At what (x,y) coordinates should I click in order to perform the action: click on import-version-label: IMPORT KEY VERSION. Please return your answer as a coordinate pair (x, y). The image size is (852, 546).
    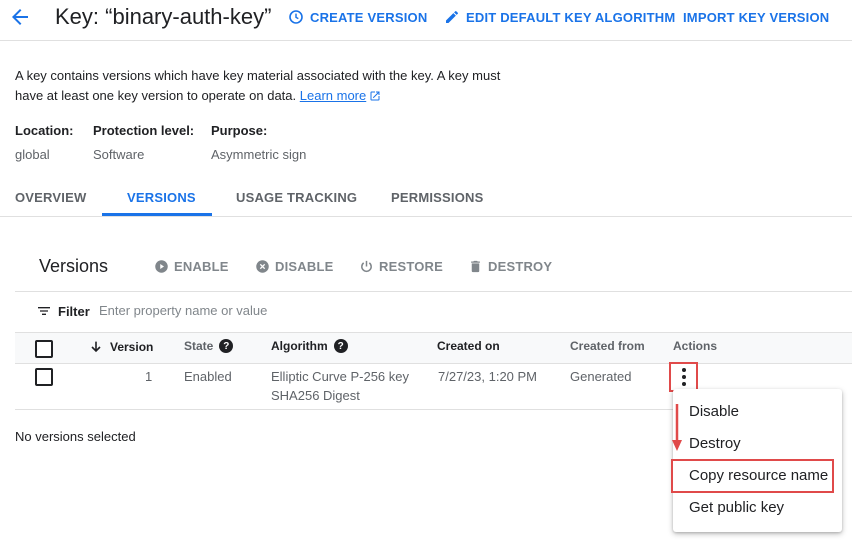
    Looking at the image, I should click on (756, 17).